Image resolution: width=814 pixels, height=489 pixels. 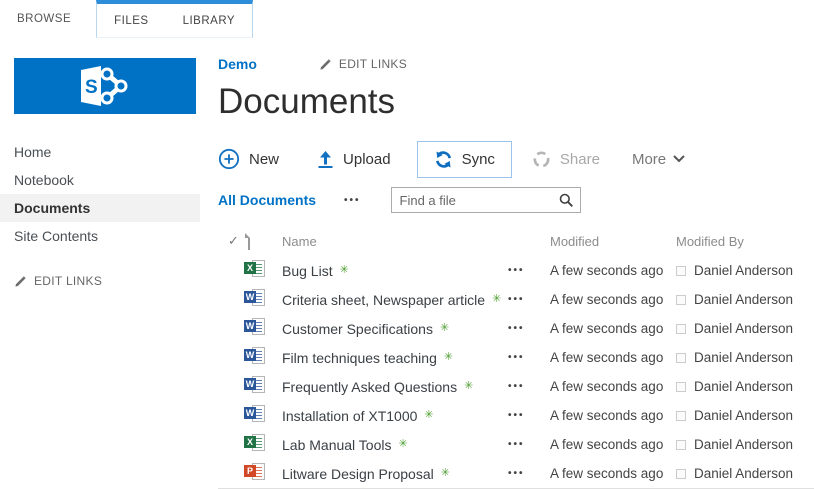 I want to click on sidebar-item-notebook: Notebook, so click(x=100, y=180).